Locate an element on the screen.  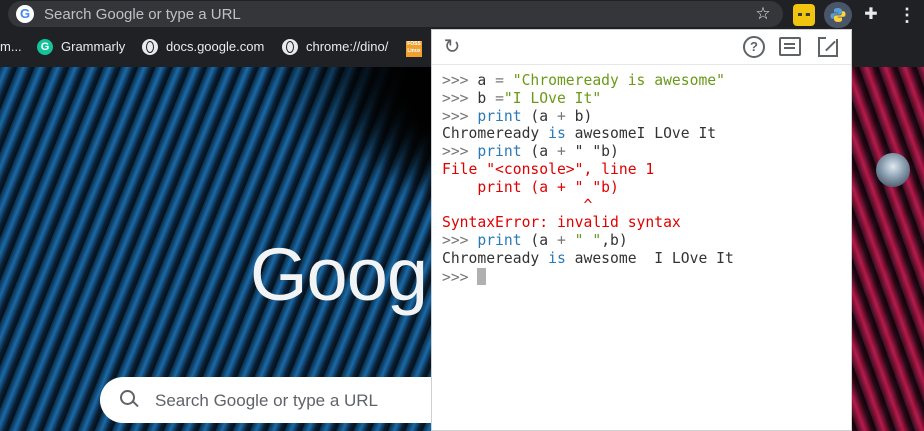
fosslinux-bookmark-icon: FOSS Linux is located at coordinates (414, 49).